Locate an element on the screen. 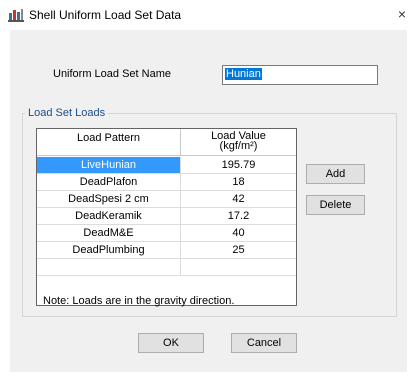 Image resolution: width=417 pixels, height=380 pixels. load-value-header-unit: (kgf/m²) is located at coordinates (238, 146).